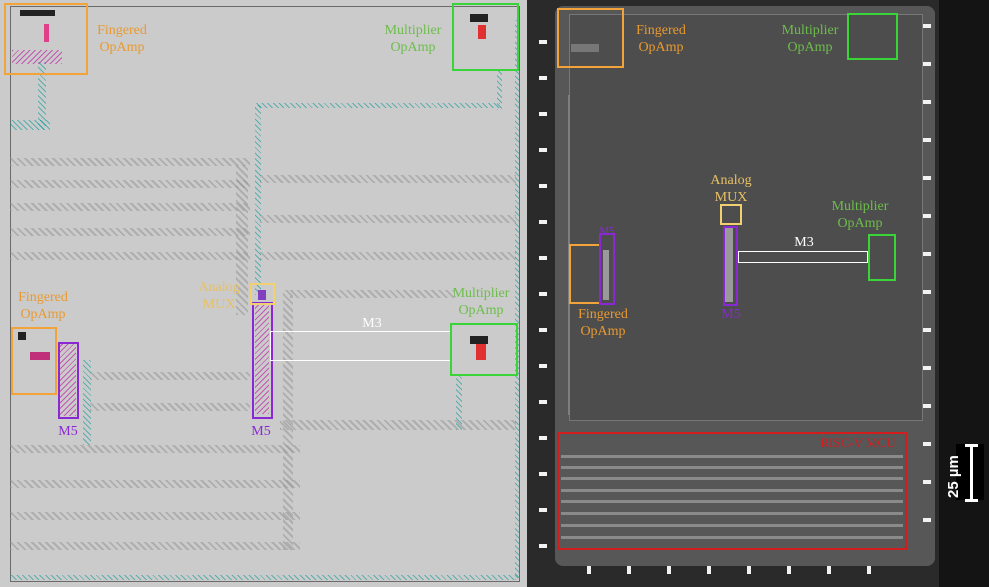  What do you see at coordinates (872, 36) in the screenshot?
I see `multiplier-opamp-die-box-top` at bounding box center [872, 36].